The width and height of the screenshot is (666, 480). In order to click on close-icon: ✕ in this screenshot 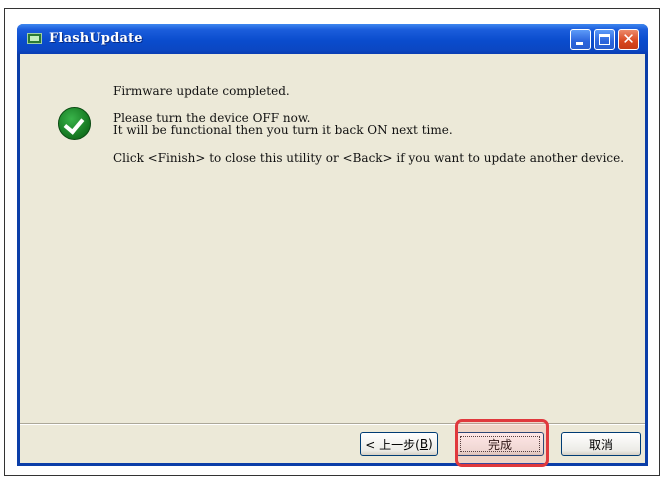, I will do `click(628, 39)`.